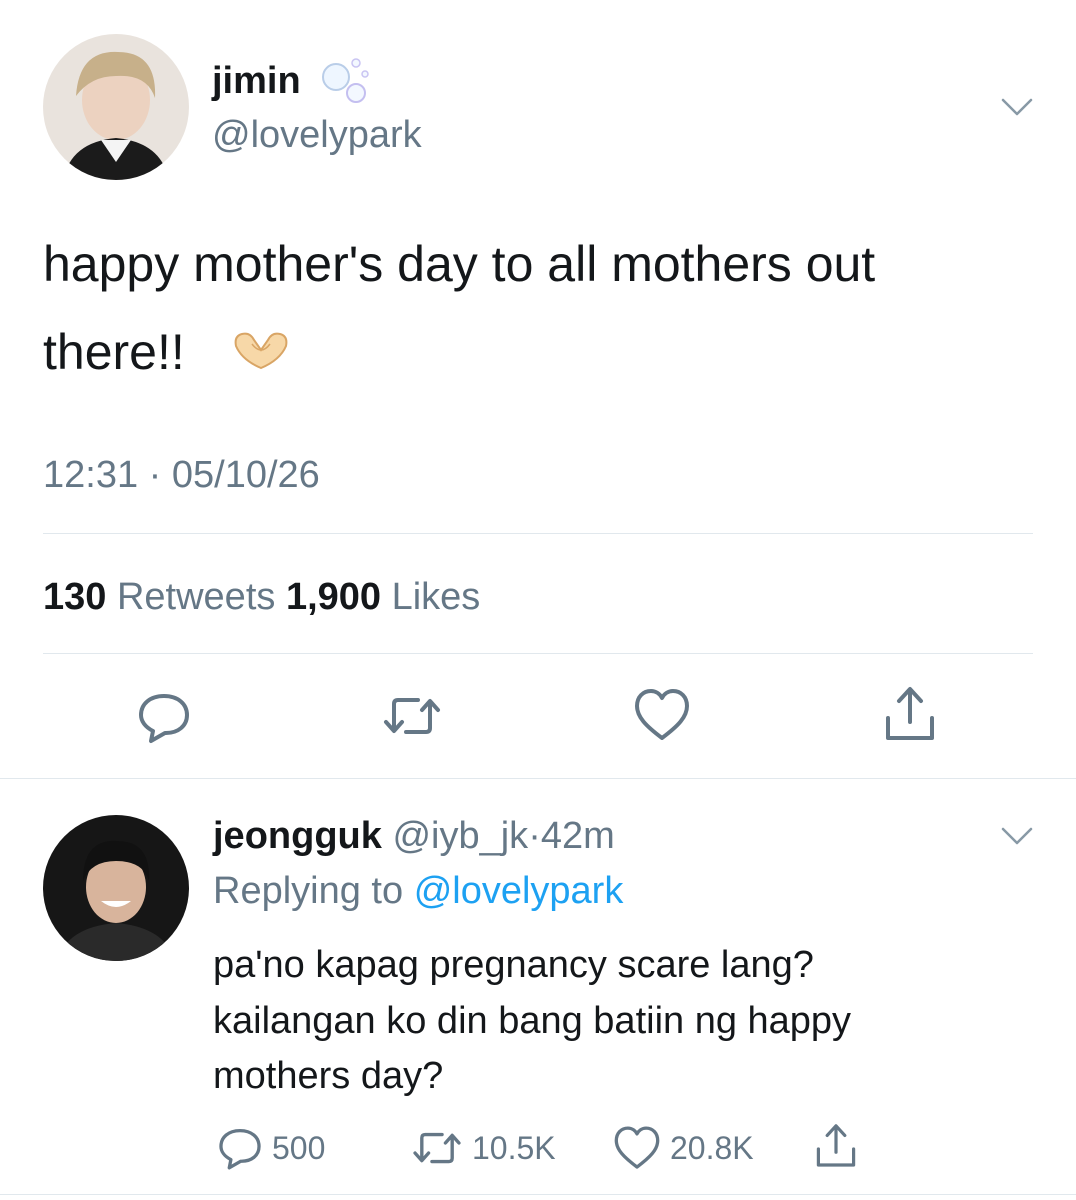 The width and height of the screenshot is (1076, 1200). I want to click on reply-handle: @iyb_jk, so click(460, 836).